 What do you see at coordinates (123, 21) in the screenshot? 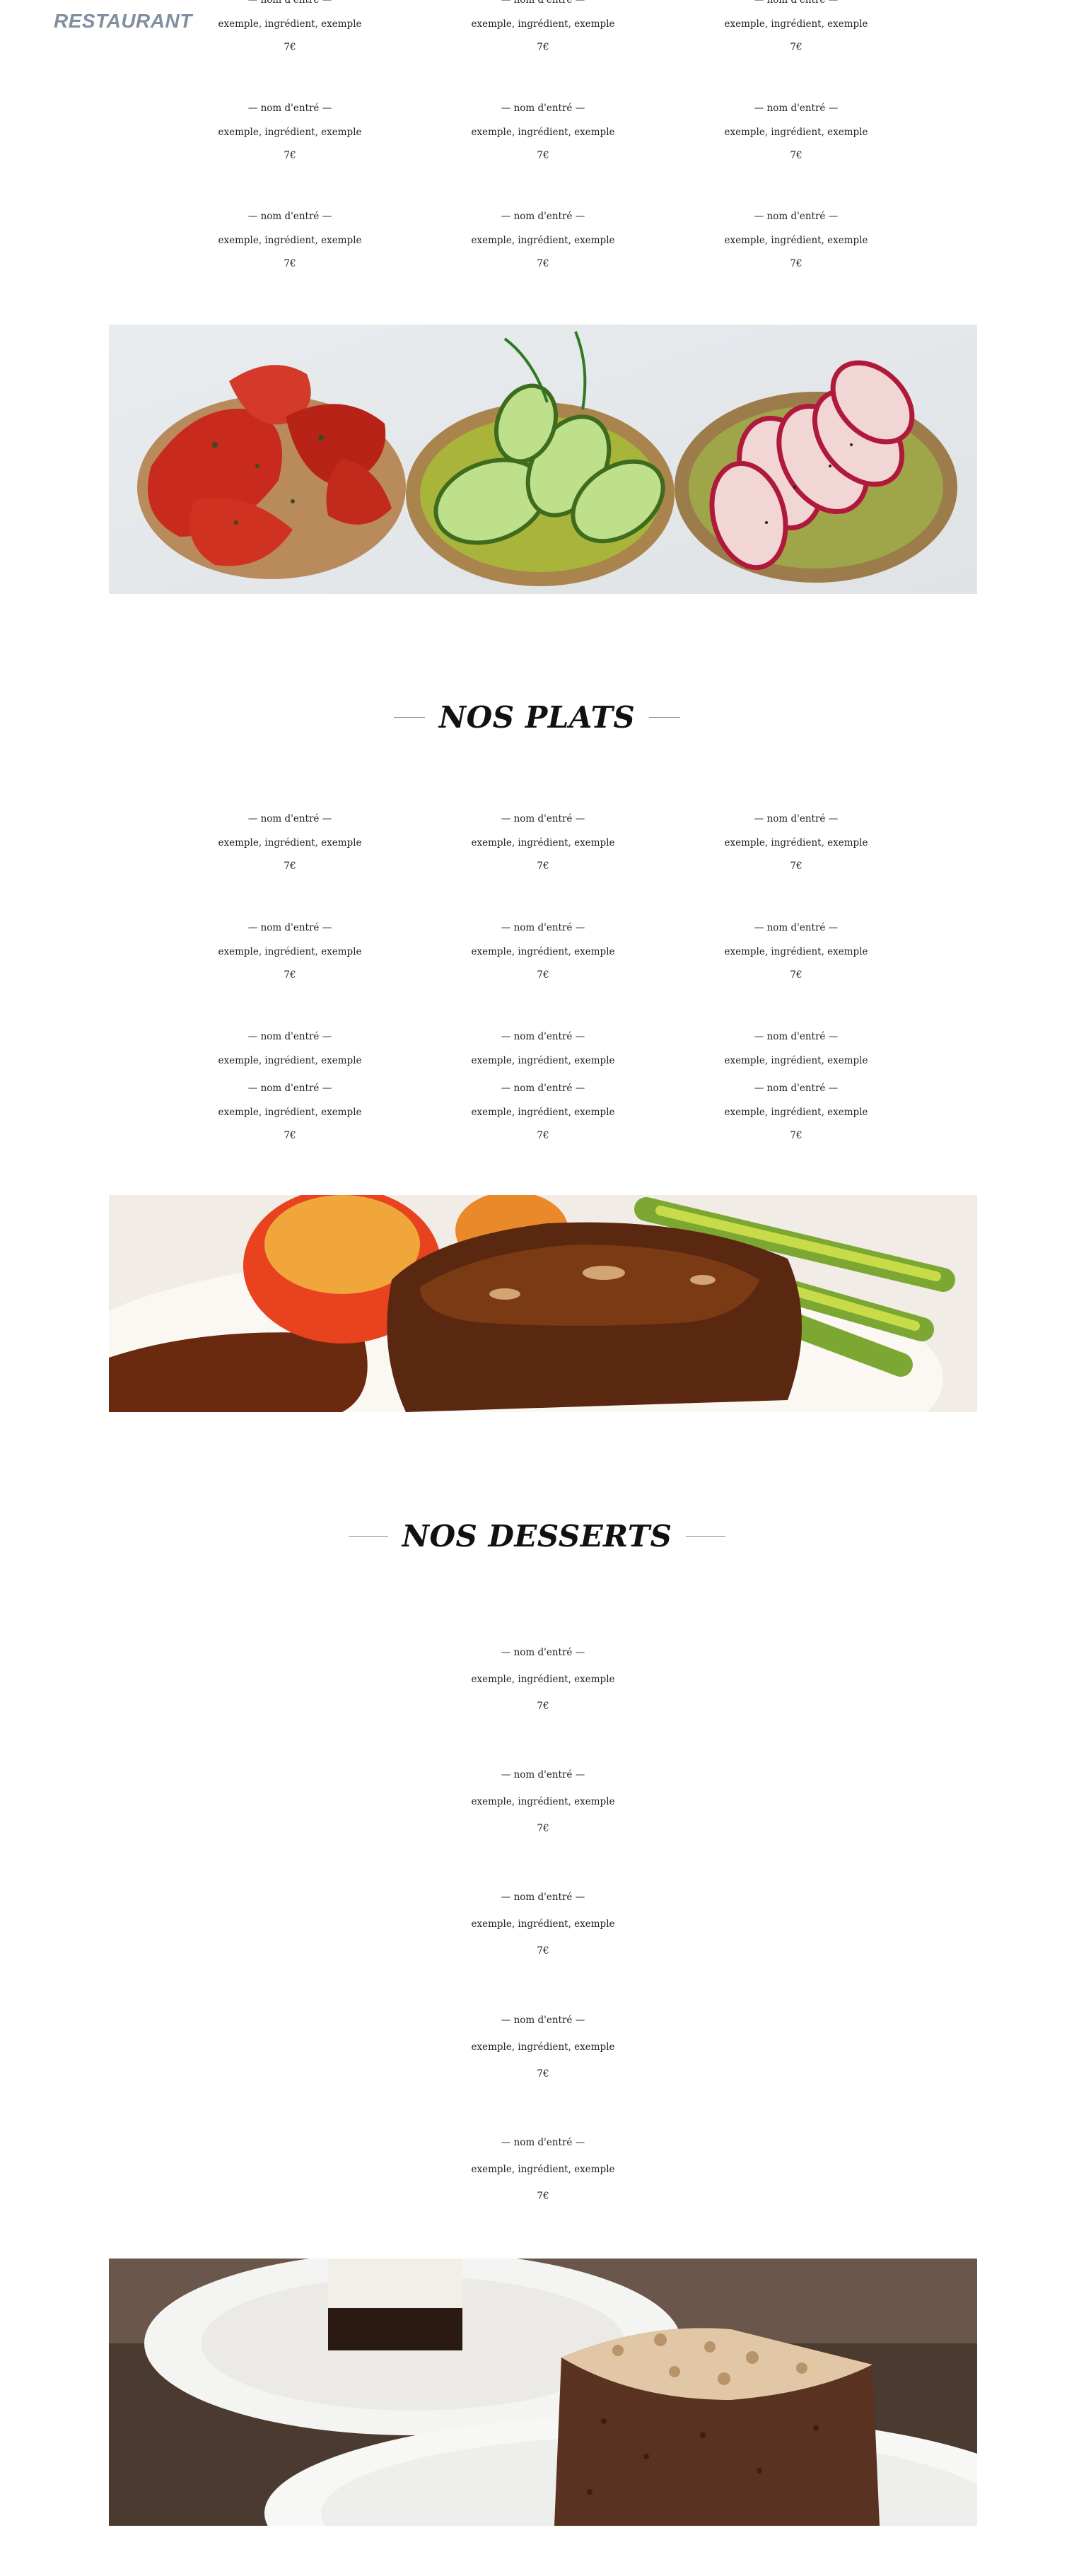
I see `restaurant-logo: RESTAURANT` at bounding box center [123, 21].